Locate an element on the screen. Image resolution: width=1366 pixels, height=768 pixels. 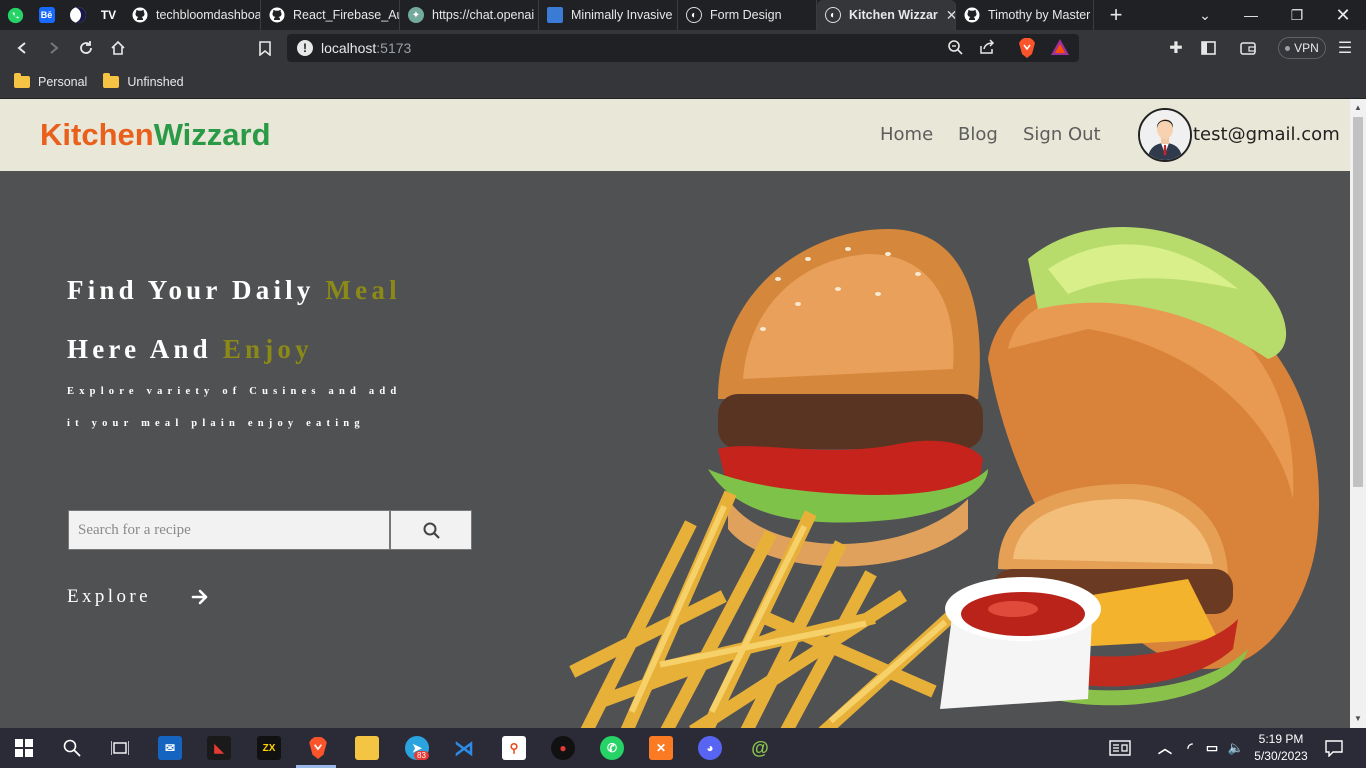
telegram-badge: 83 is located at coordinates (421, 755).